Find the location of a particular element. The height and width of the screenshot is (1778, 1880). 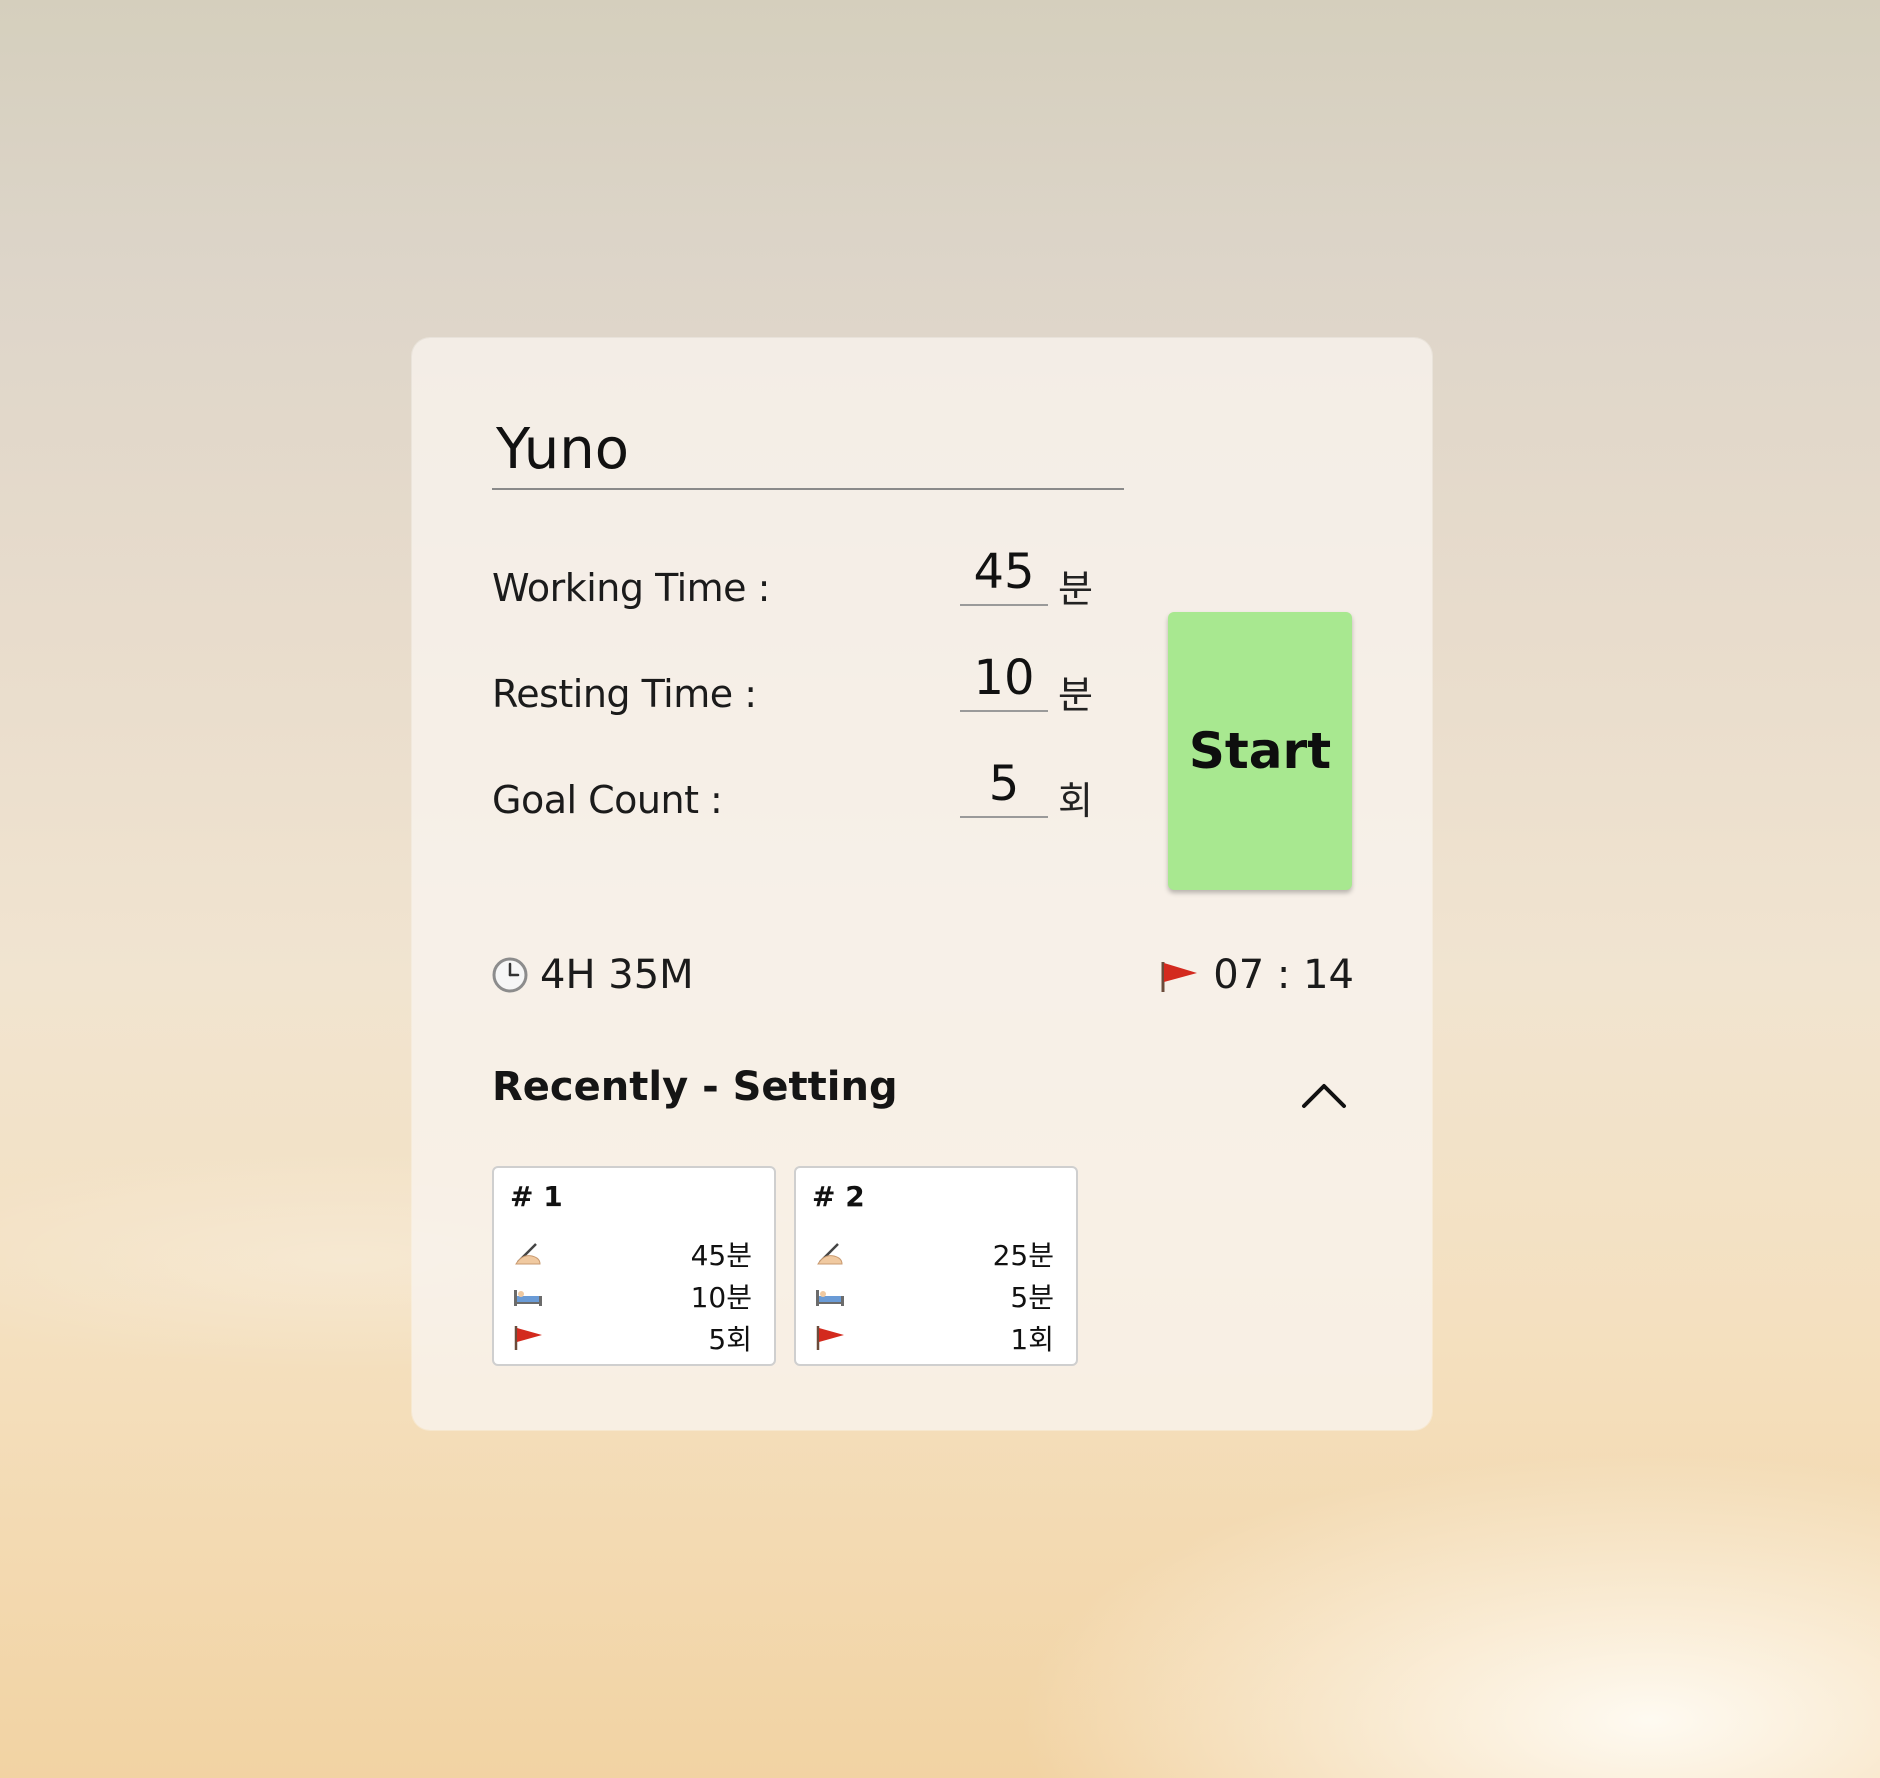

total-time: 4H 35M is located at coordinates (593, 975).